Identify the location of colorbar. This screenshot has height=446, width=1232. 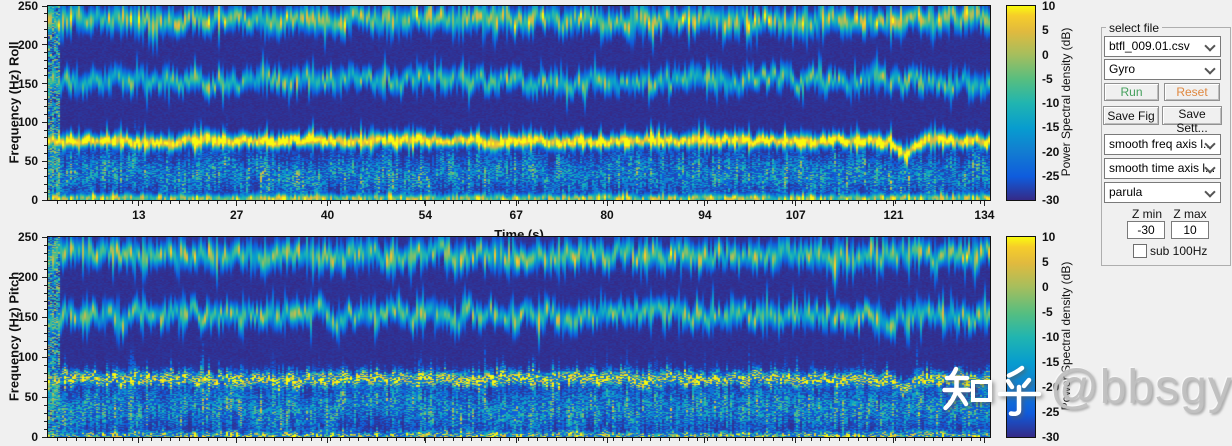
(1021, 103).